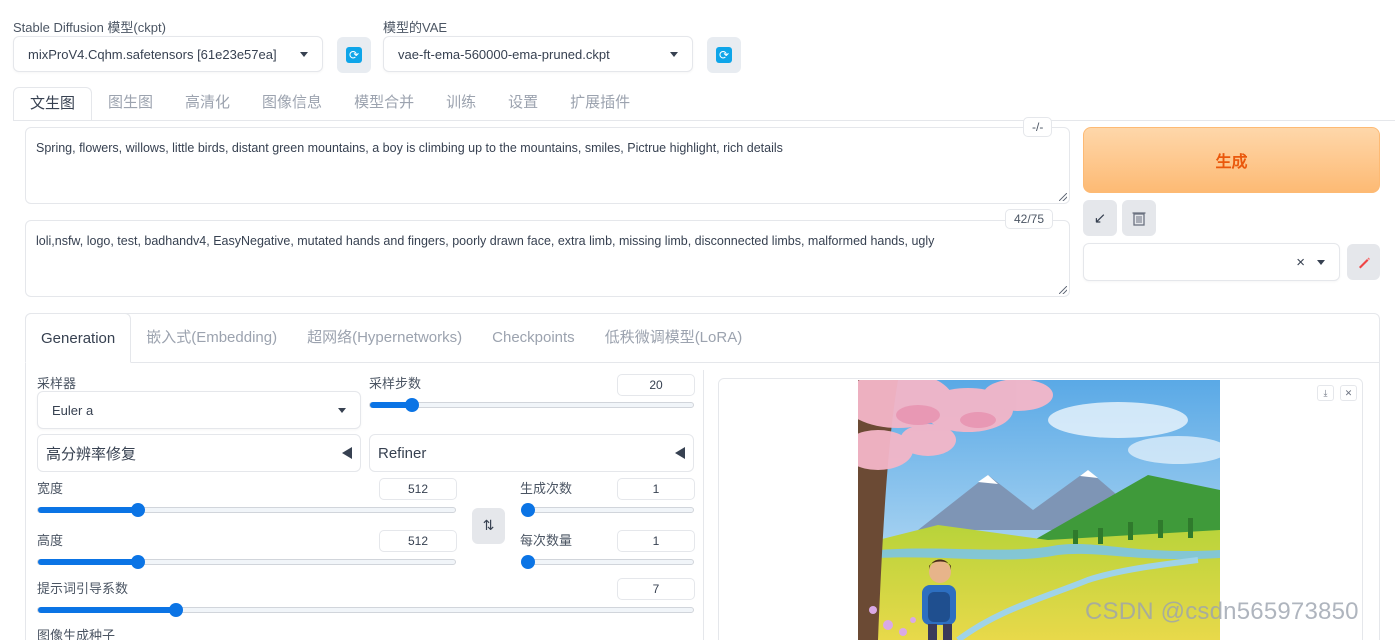 Image resolution: width=1400 pixels, height=640 pixels. Describe the element at coordinates (656, 541) in the screenshot. I see `batch-size-input: 1` at that location.